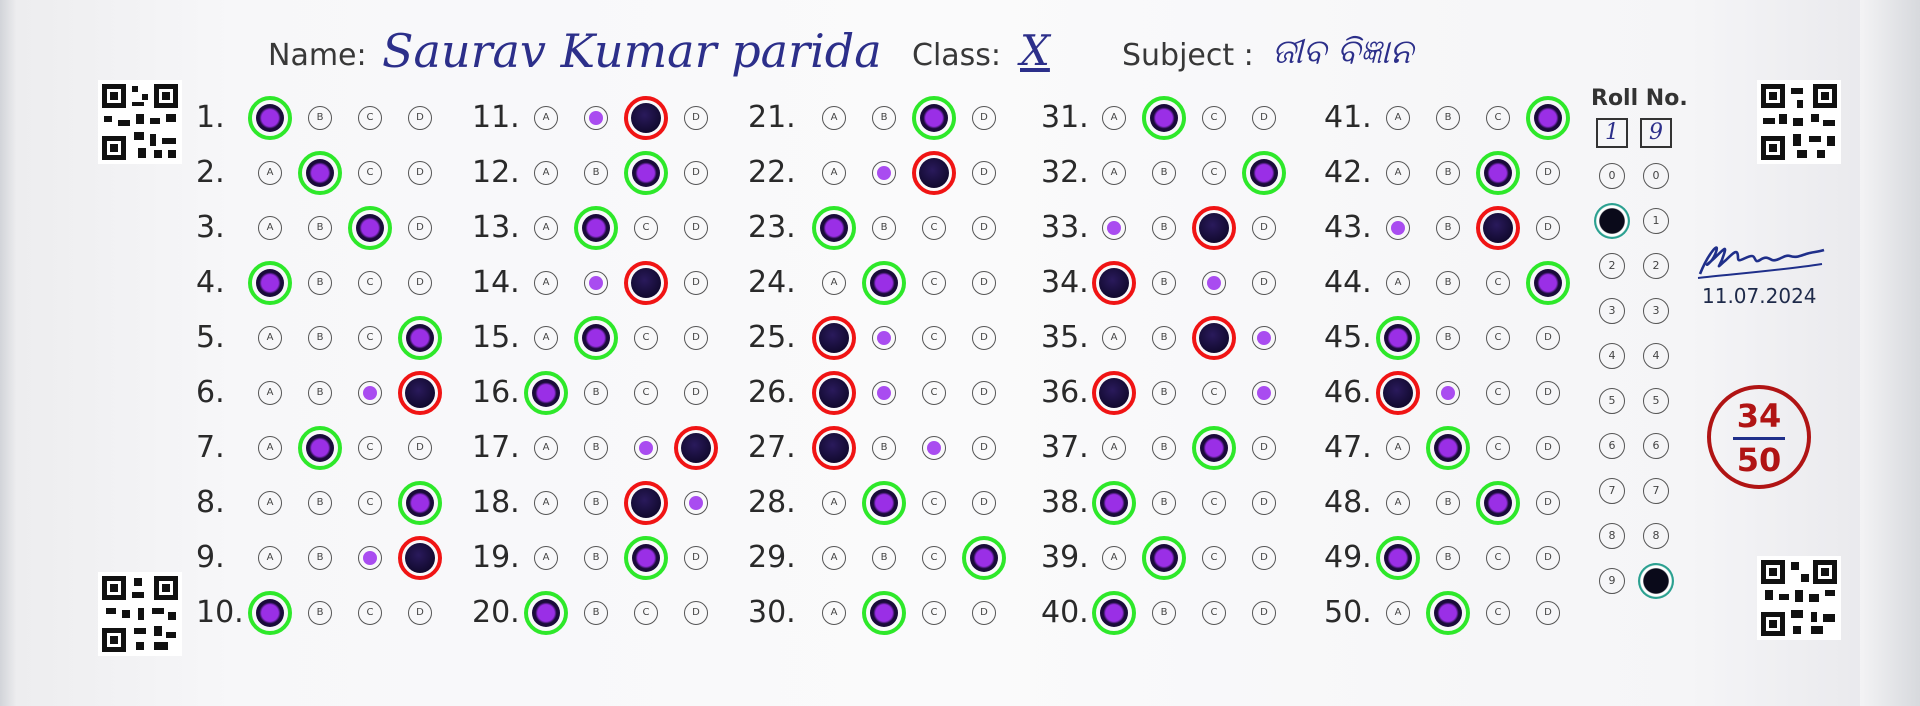  What do you see at coordinates (1656, 221) in the screenshot?
I see `roll-digit-bubble: 1` at bounding box center [1656, 221].